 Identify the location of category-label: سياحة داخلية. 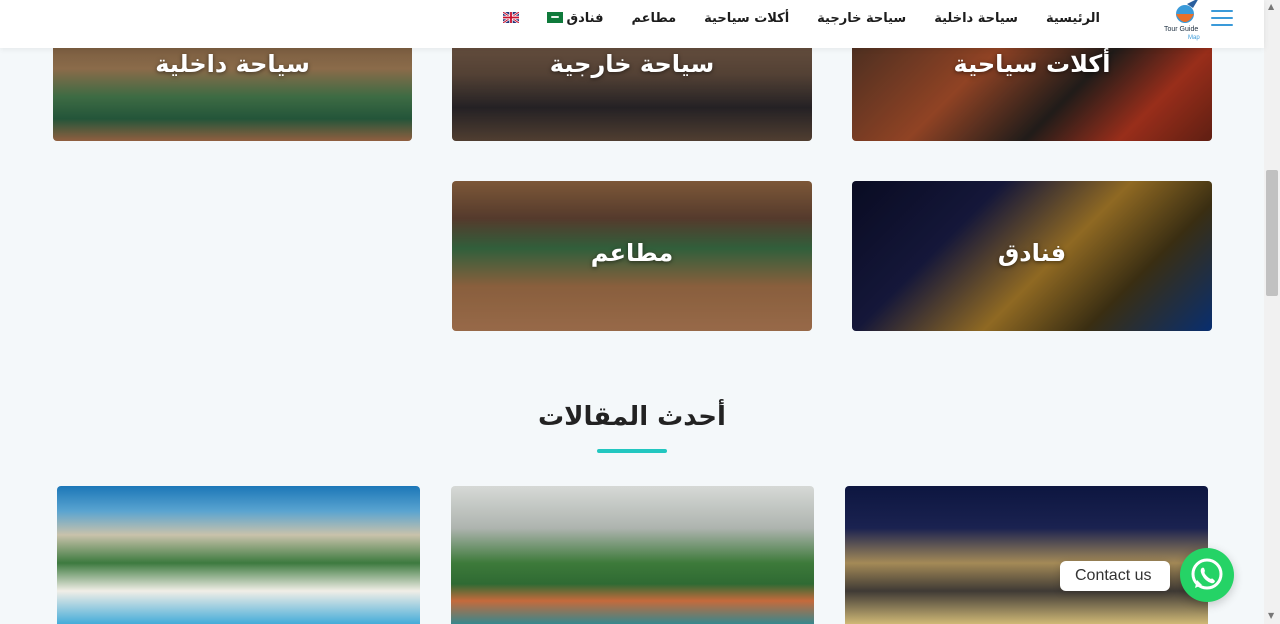
(232, 64).